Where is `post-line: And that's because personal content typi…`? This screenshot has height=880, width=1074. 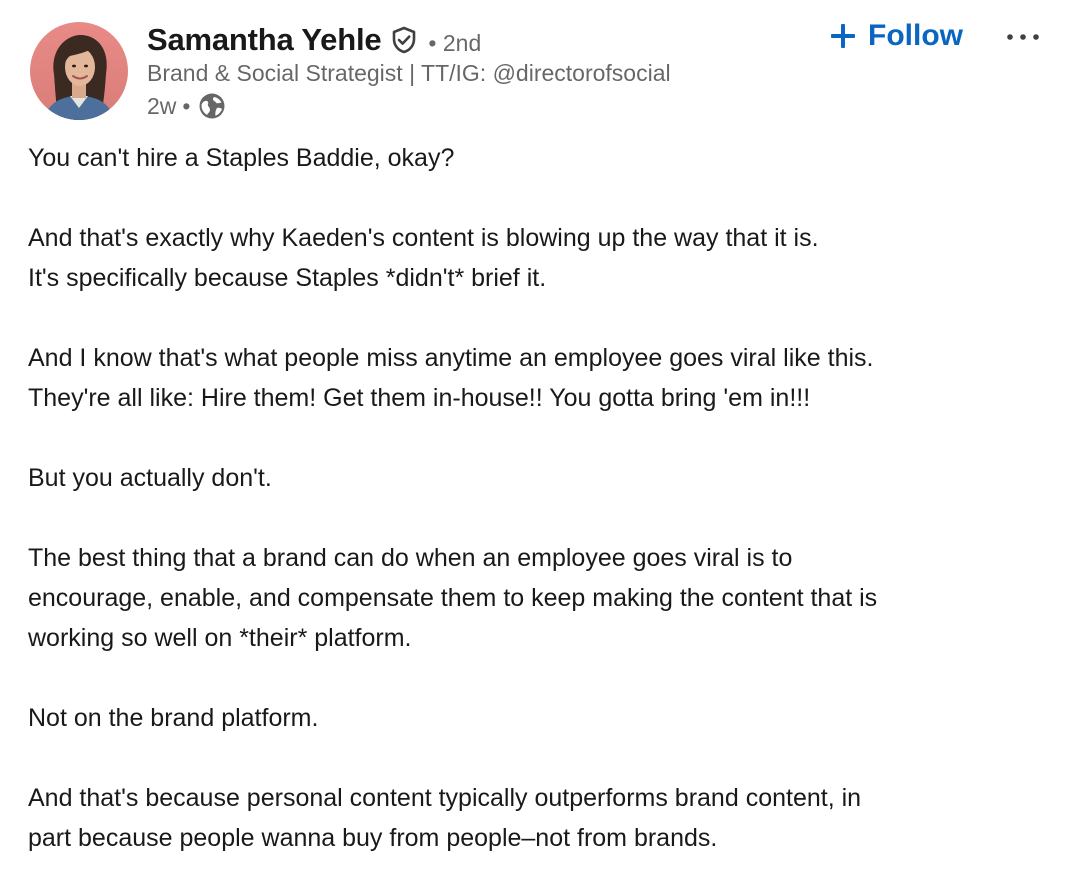 post-line: And that's because personal content typi… is located at coordinates (445, 798).